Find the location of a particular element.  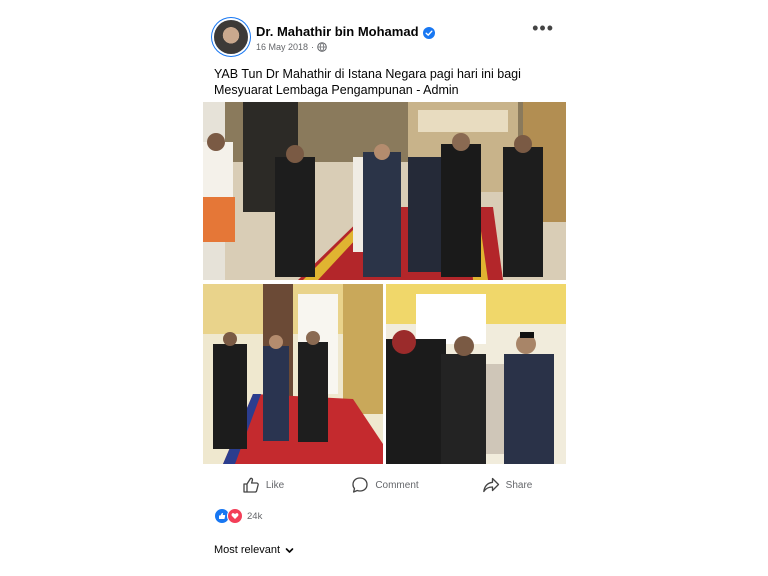

more-options-button: ••• is located at coordinates (543, 28).